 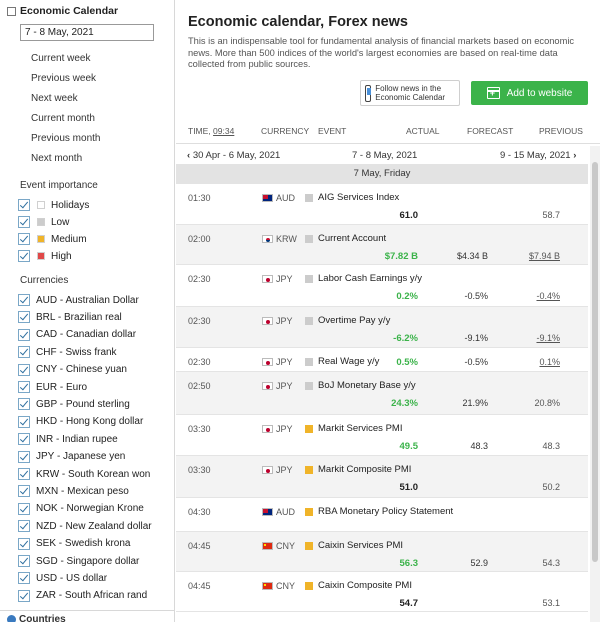 I want to click on table-row: 04:30 AUD RBA Monetary Policy Statement, so click(x=382, y=515).